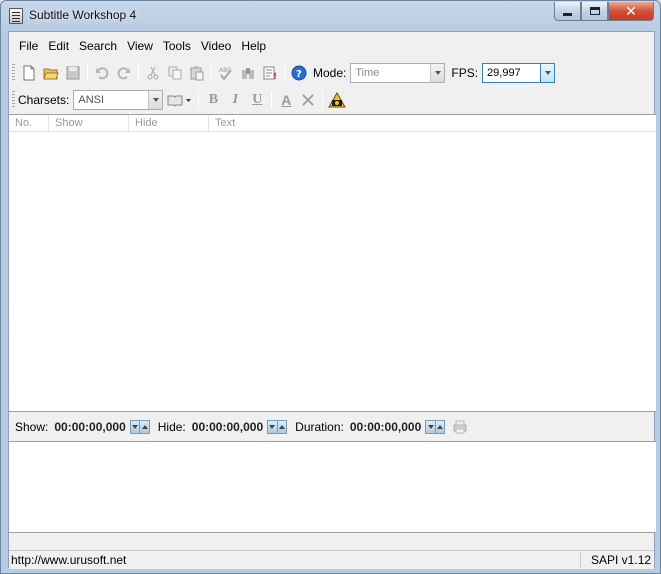 The width and height of the screenshot is (661, 574). I want to click on clear-format-icon, so click(308, 100).